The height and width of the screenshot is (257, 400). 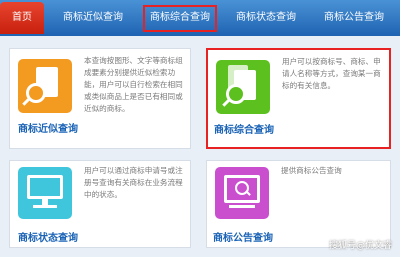 I want to click on card-description: 用户可以通过商标申请号或注册号查询有关商标在业务流程中的状态。, so click(x=133, y=182).